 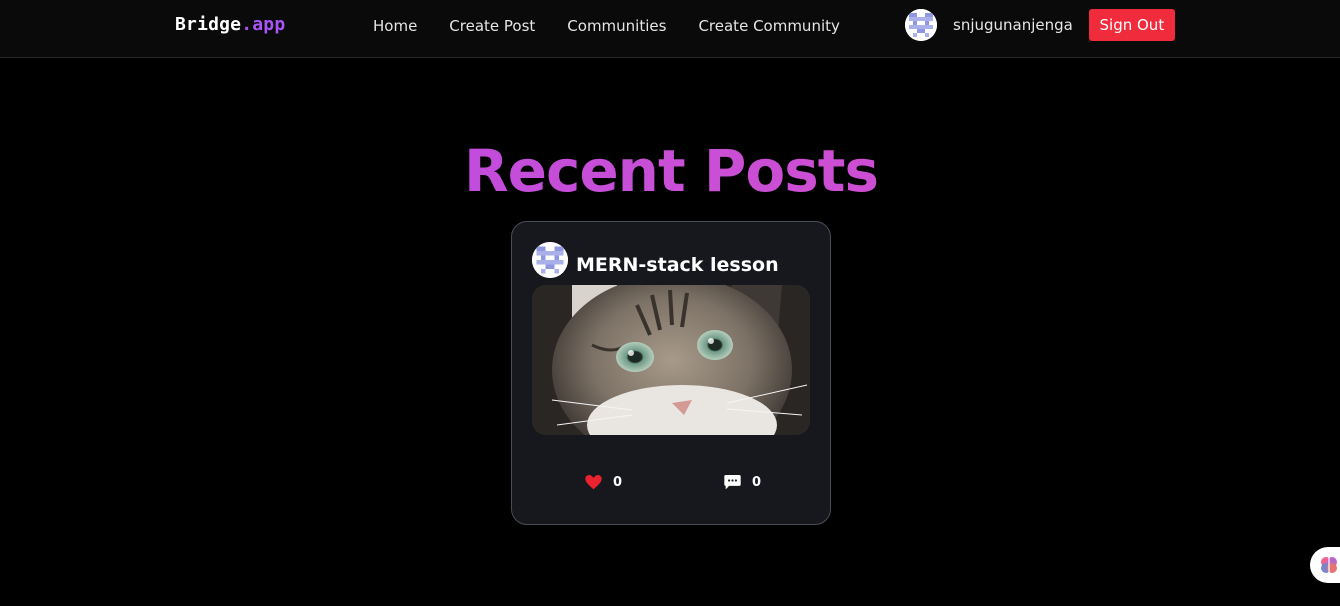 I want to click on like-button: 0, so click(x=603, y=482).